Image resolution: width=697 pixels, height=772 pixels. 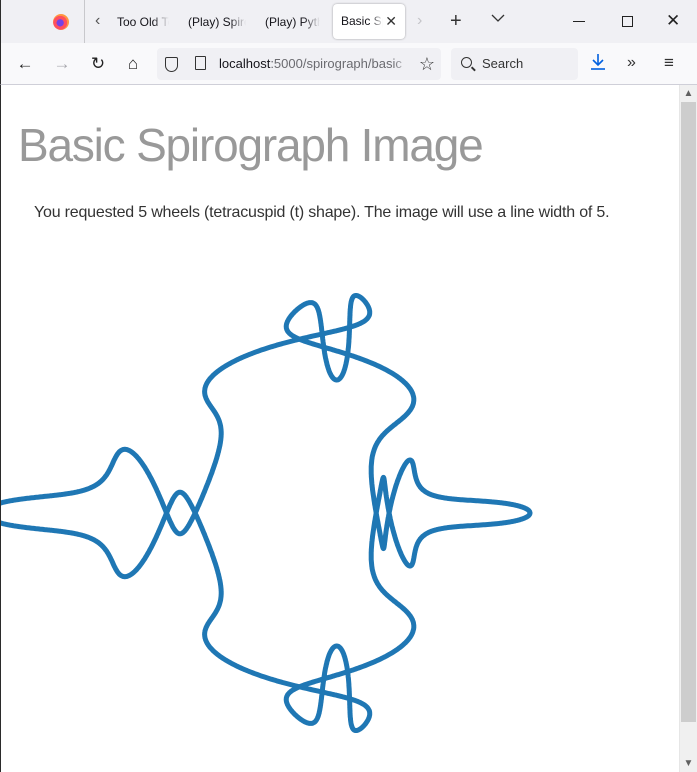 I want to click on window-close-button: ✕, so click(x=673, y=21).